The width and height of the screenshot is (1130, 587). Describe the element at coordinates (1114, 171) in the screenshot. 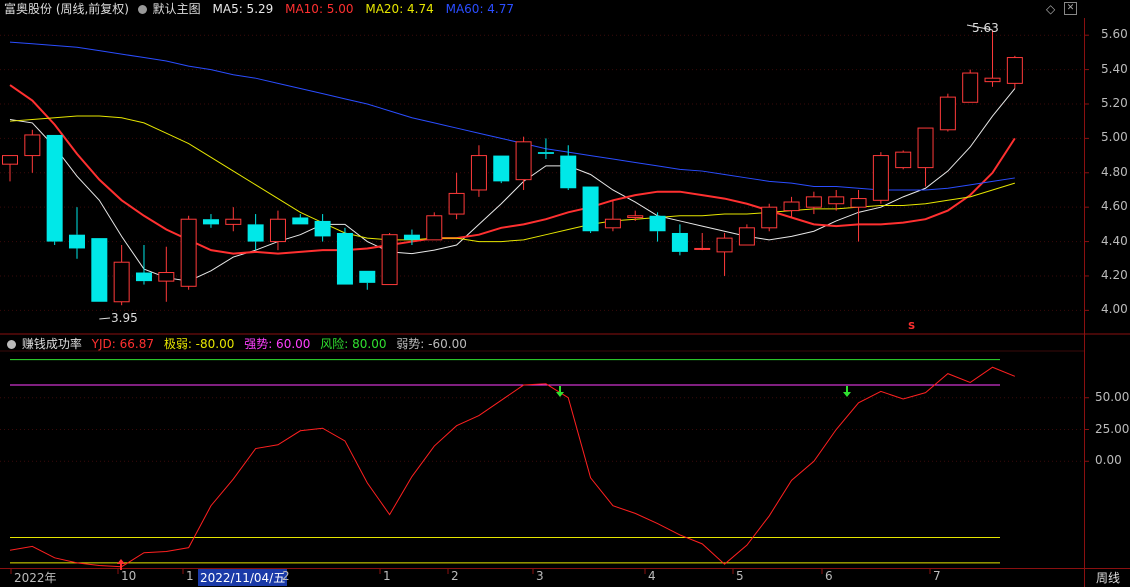

I see `price-tick-label: 4.80` at that location.